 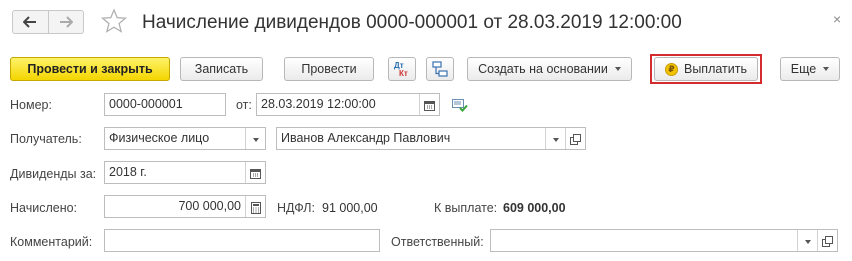 I want to click on calendar-button, so click(x=429, y=104).